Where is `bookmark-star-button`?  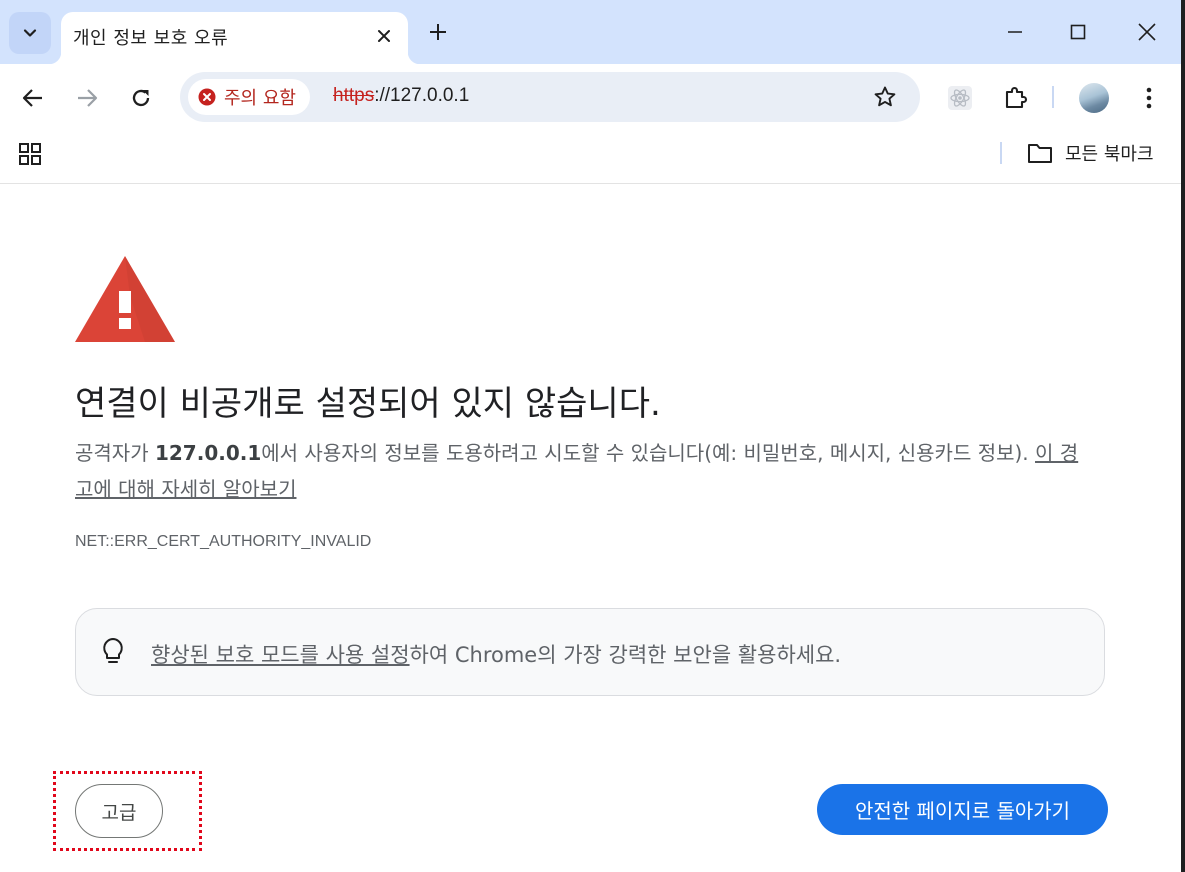
bookmark-star-button is located at coordinates (885, 97).